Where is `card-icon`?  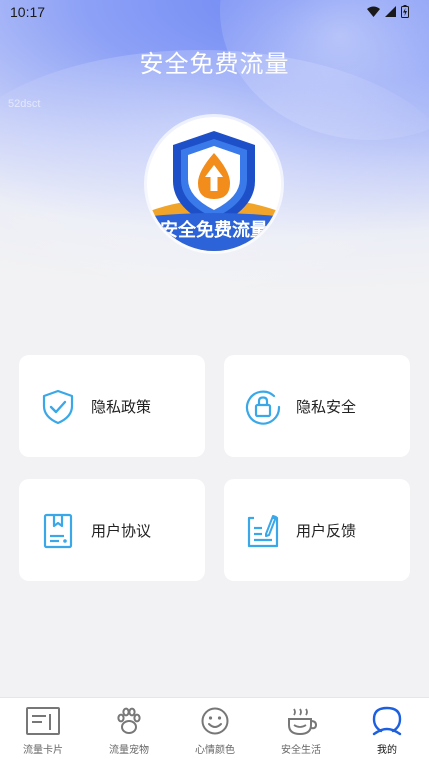
card-icon is located at coordinates (43, 721).